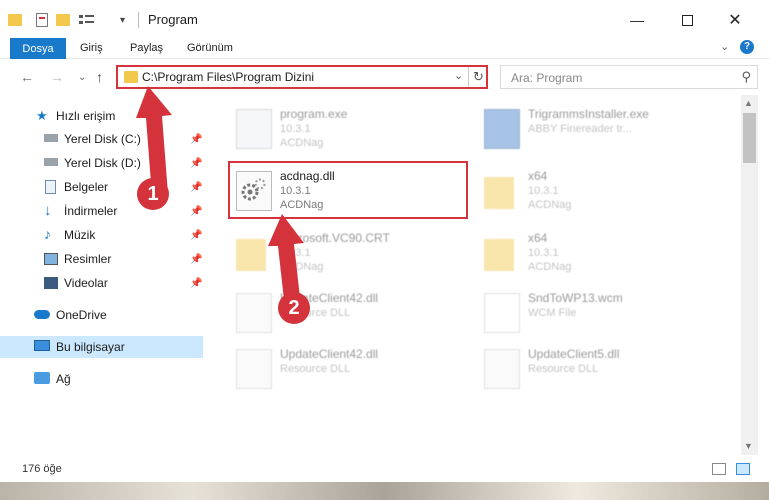 Image resolution: width=769 pixels, height=500 pixels. I want to click on desktop-background, so click(384, 491).